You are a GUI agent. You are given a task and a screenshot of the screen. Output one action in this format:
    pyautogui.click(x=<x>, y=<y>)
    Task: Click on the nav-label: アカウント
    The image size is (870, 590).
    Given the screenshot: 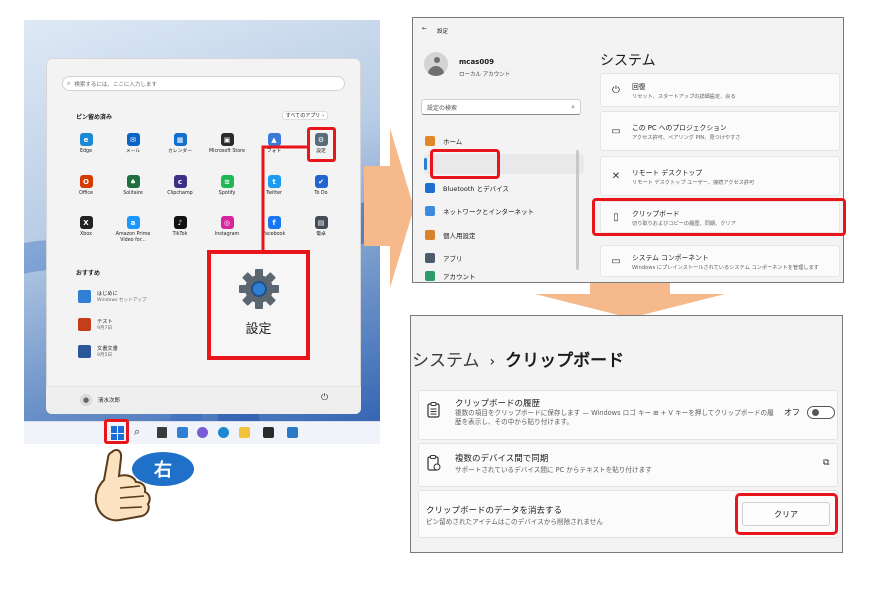 What is the action you would take?
    pyautogui.click(x=459, y=277)
    